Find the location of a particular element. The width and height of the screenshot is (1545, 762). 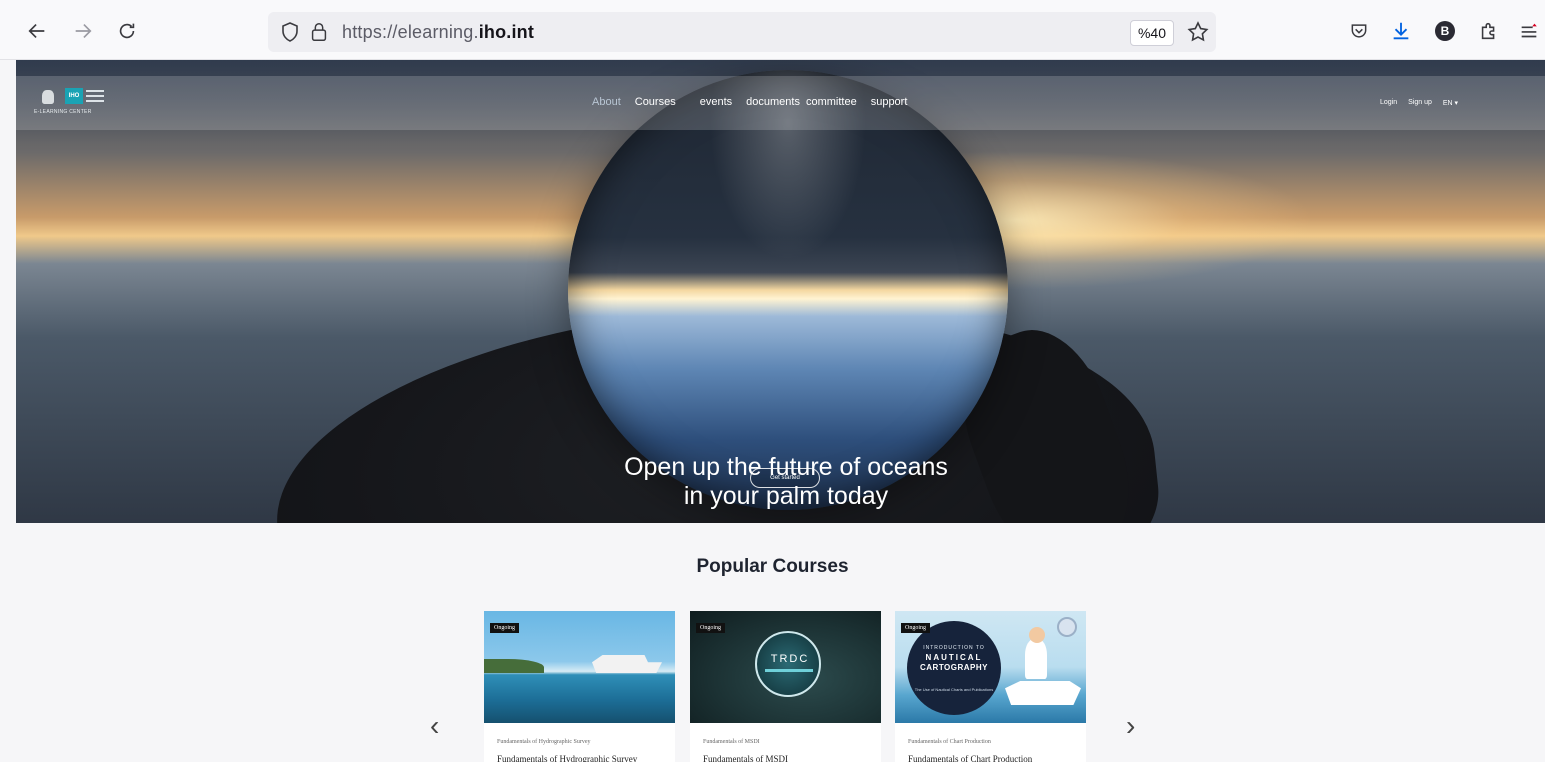

trdc-ribbon is located at coordinates (789, 670).